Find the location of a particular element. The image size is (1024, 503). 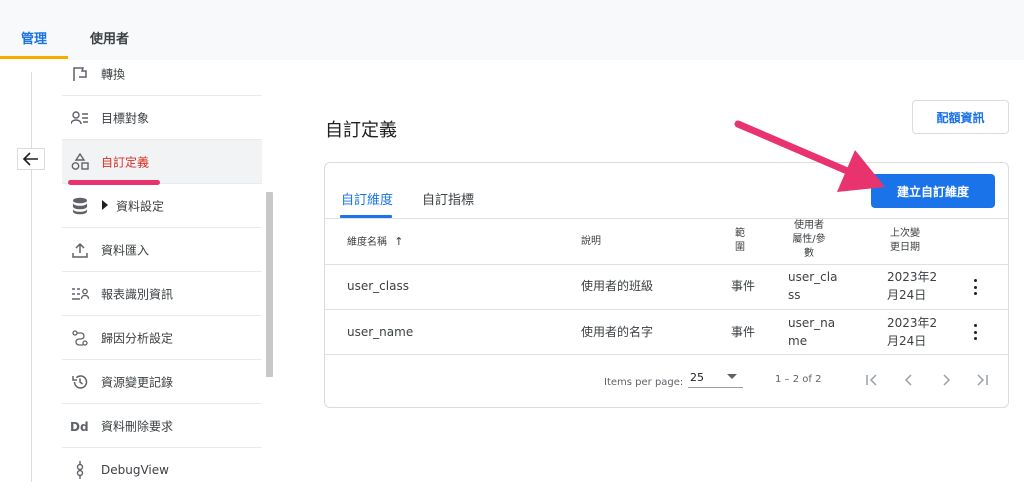

svg-text: Dd is located at coordinates (79, 426).